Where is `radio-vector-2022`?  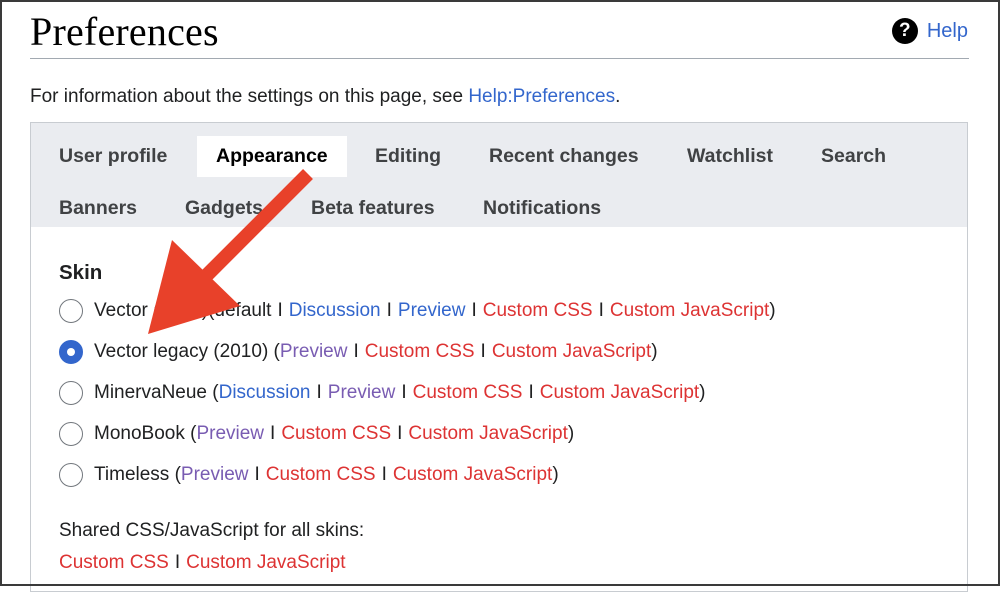 radio-vector-2022 is located at coordinates (71, 311).